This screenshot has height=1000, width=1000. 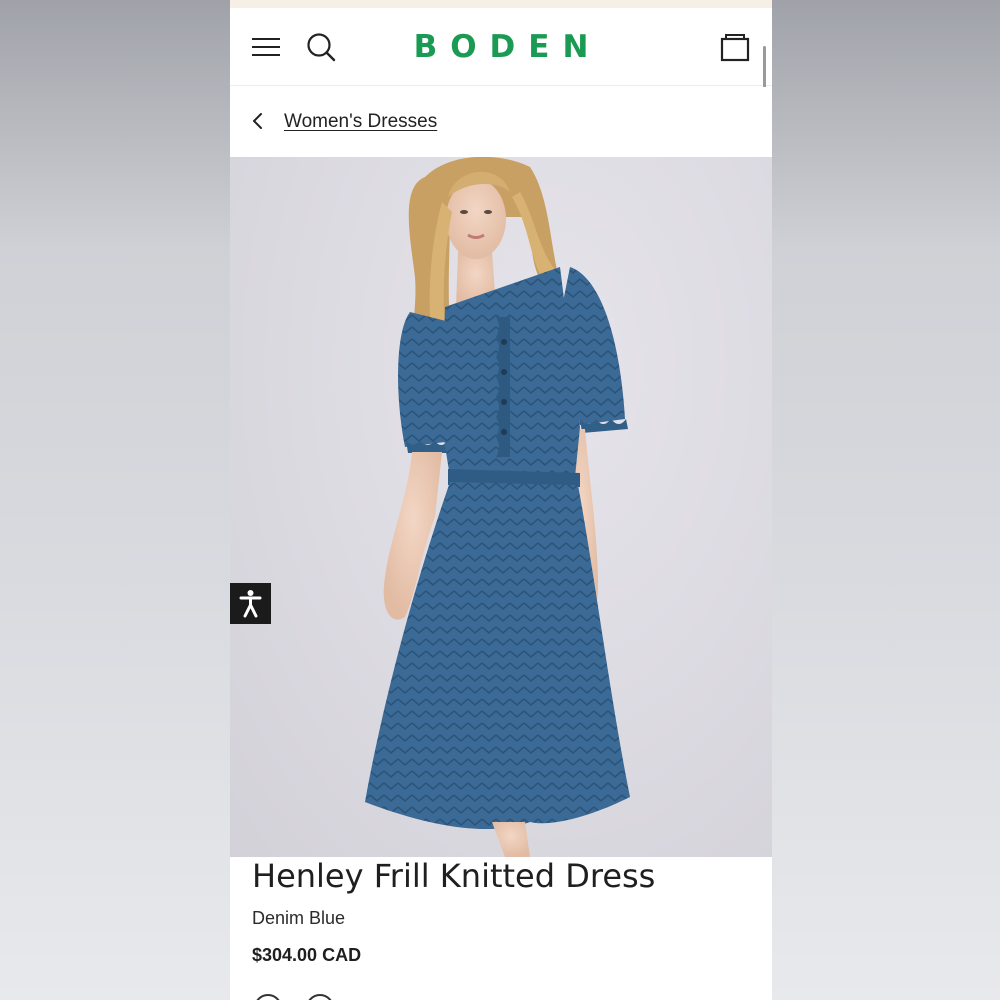 What do you see at coordinates (307, 955) in the screenshot?
I see `product-price: $304.00 CAD` at bounding box center [307, 955].